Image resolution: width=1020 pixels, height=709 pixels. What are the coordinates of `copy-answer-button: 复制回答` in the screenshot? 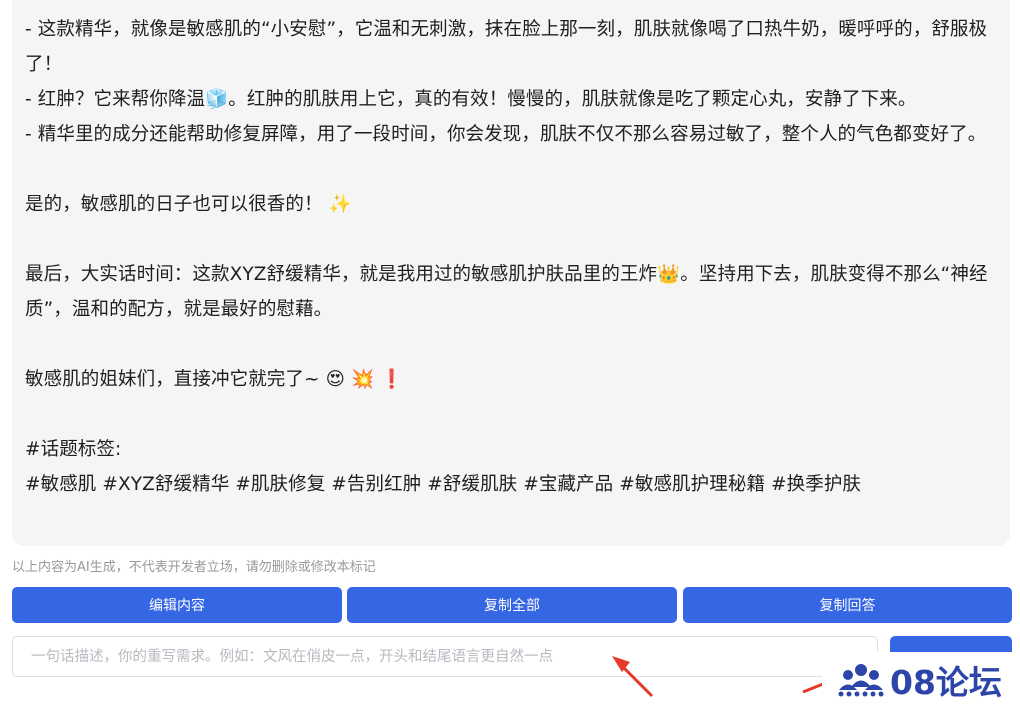 It's located at (847, 605).